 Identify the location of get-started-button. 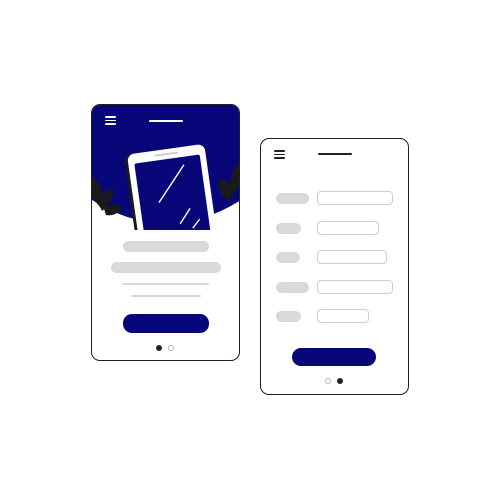
(166, 323).